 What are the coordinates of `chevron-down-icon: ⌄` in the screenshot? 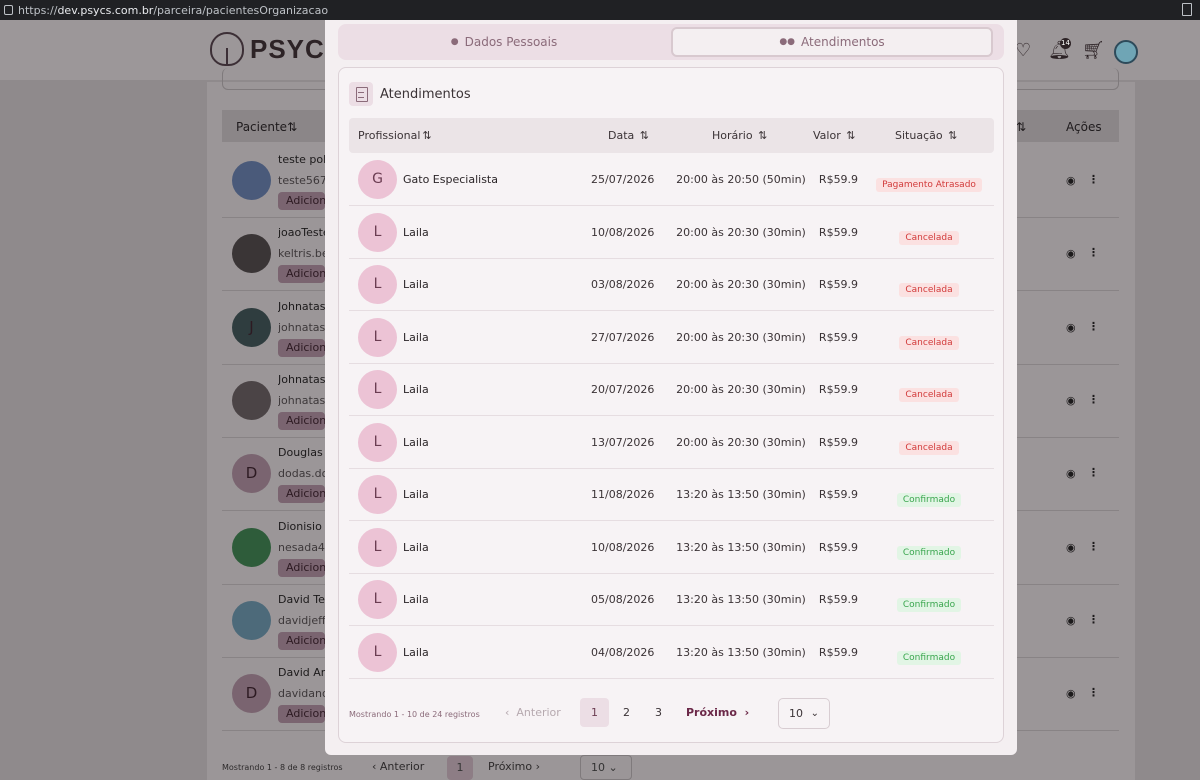 It's located at (814, 713).